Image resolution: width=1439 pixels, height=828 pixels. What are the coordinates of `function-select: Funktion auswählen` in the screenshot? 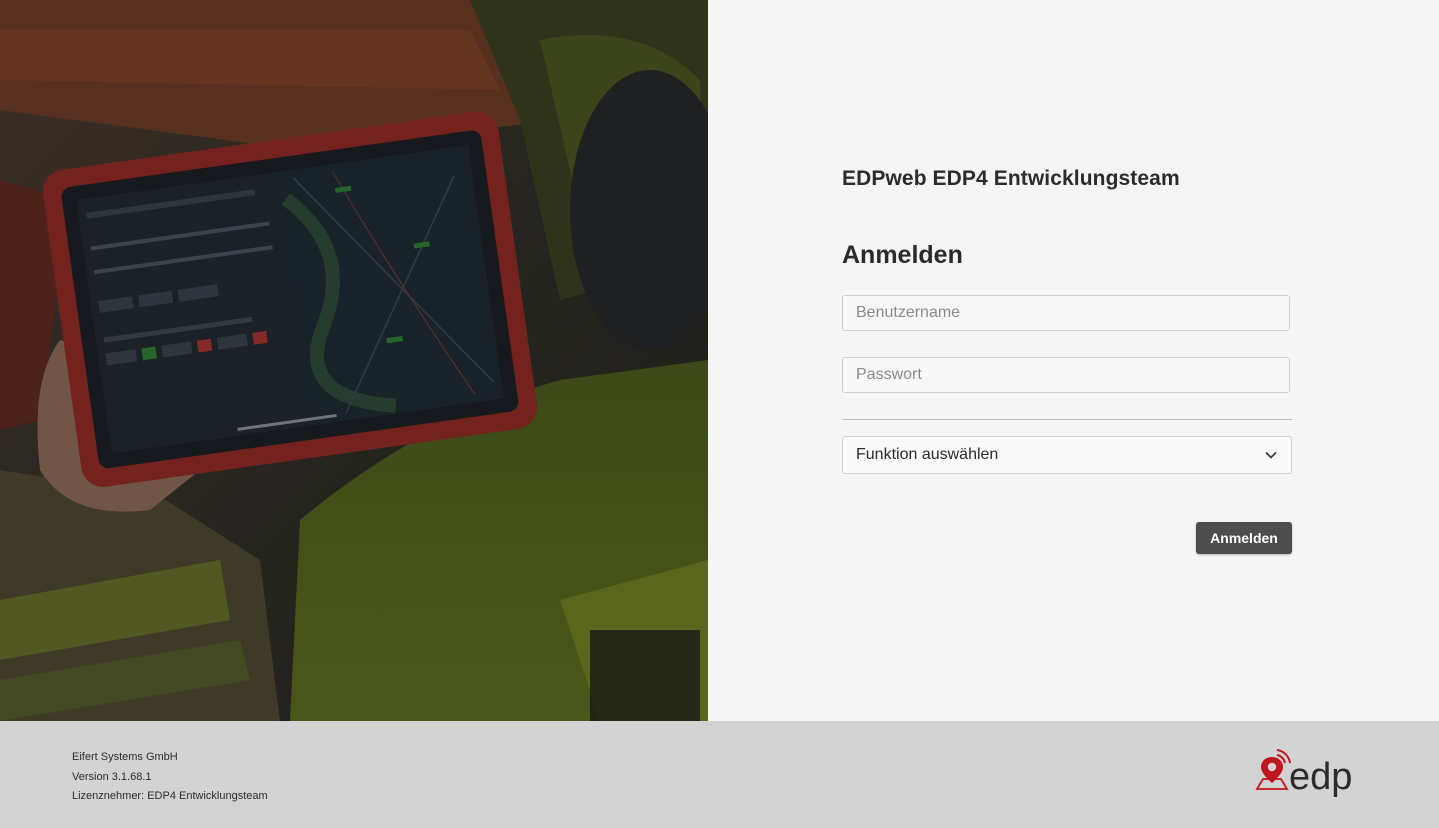 It's located at (1067, 455).